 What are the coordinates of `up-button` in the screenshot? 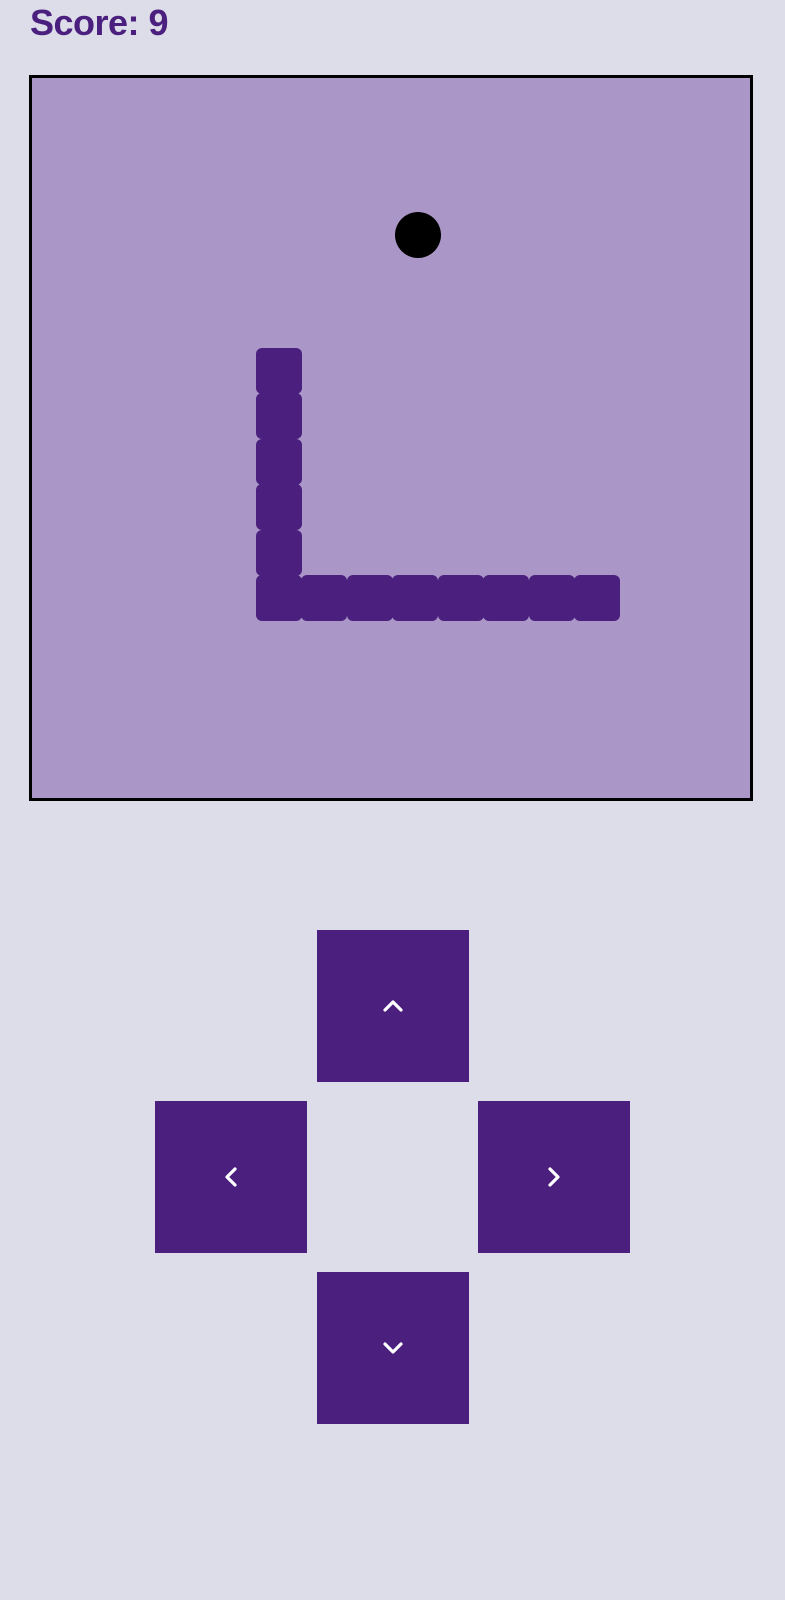 It's located at (393, 1006).